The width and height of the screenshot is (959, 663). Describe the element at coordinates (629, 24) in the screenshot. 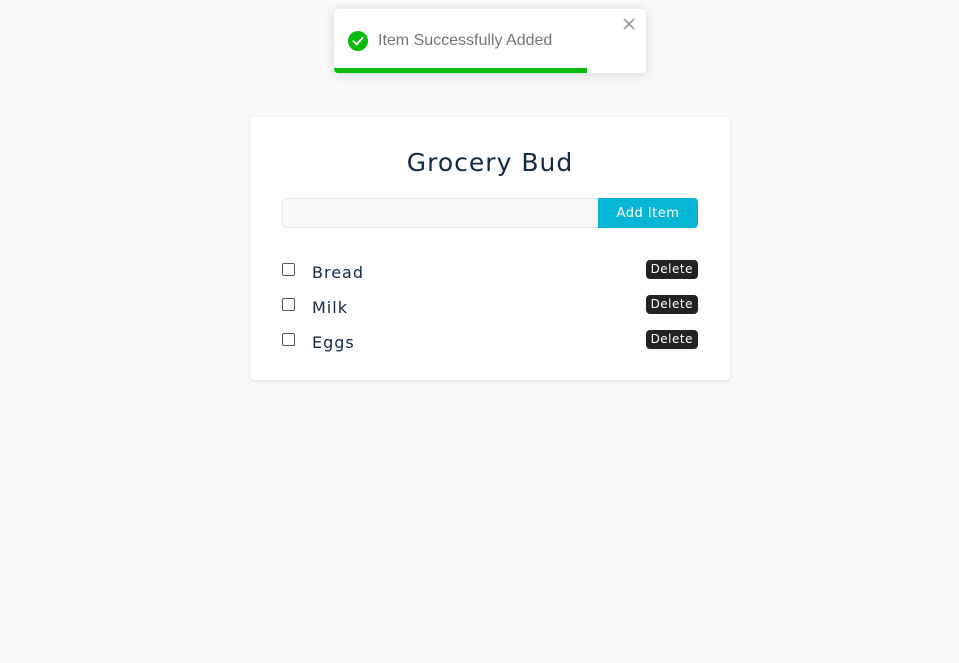

I see `close-icon` at that location.